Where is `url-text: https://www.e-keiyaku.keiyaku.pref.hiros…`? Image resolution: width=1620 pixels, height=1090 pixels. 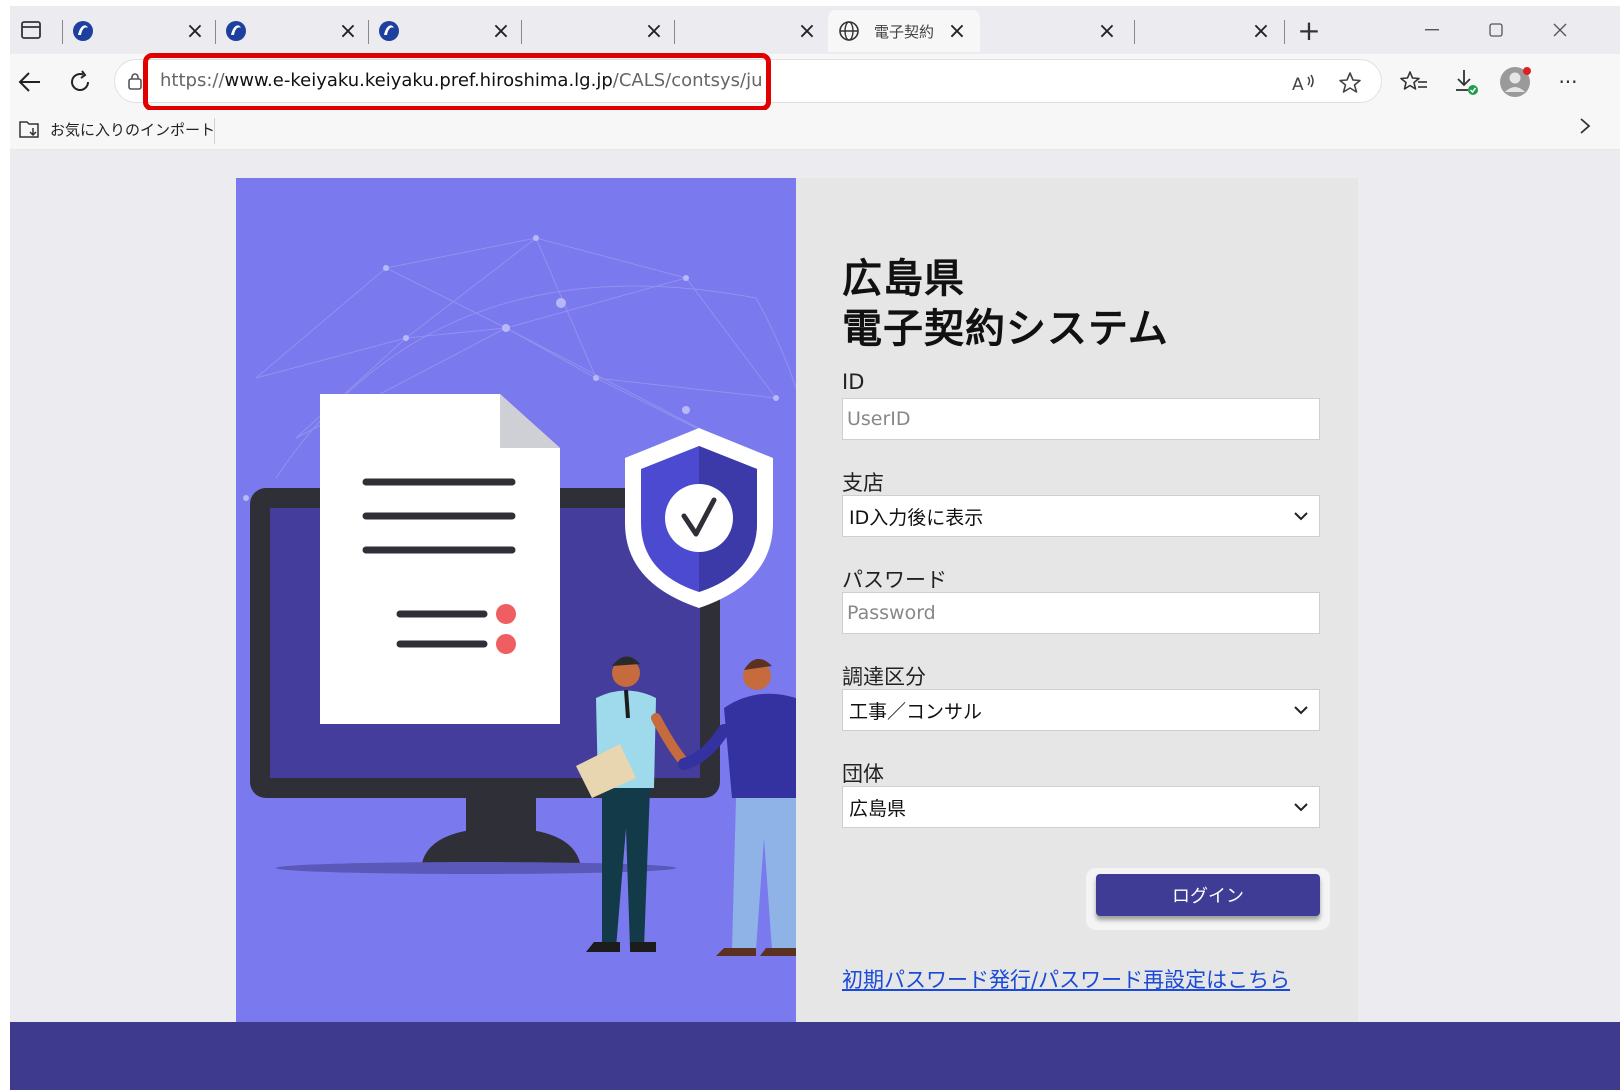
url-text: https://www.e-keiyaku.keiyaku.pref.hiros… is located at coordinates (461, 80).